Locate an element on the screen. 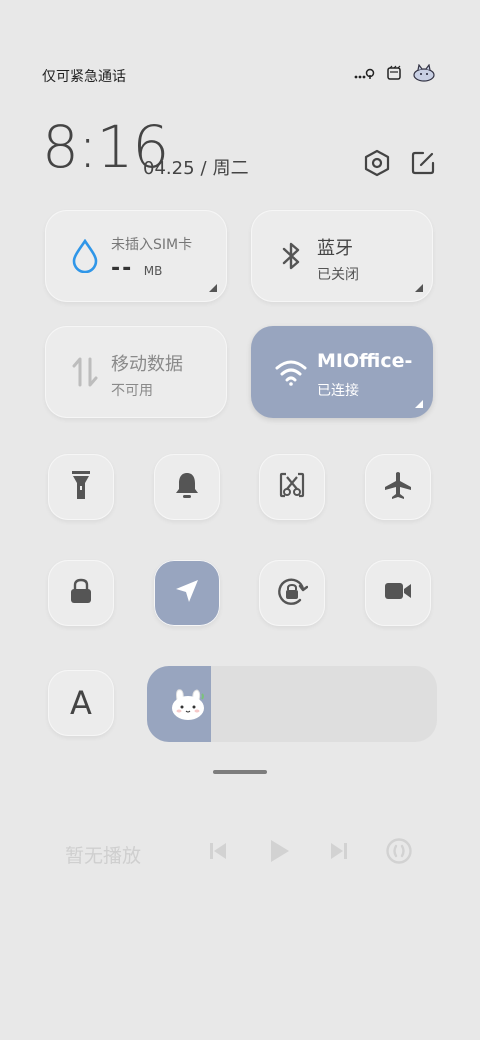  flashlight-icon is located at coordinates (81, 487).